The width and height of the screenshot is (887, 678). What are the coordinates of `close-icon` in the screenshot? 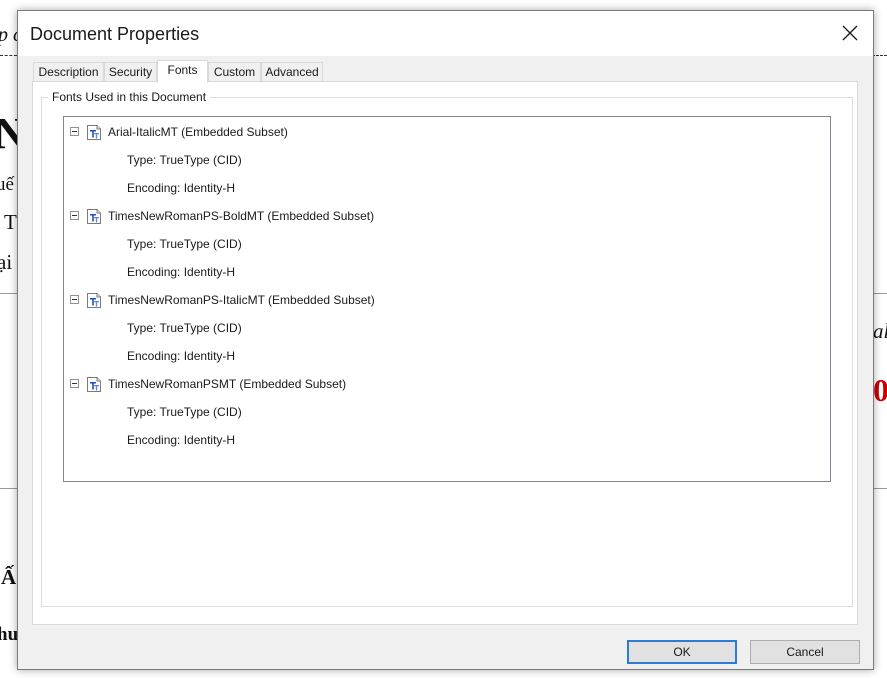 It's located at (850, 33).